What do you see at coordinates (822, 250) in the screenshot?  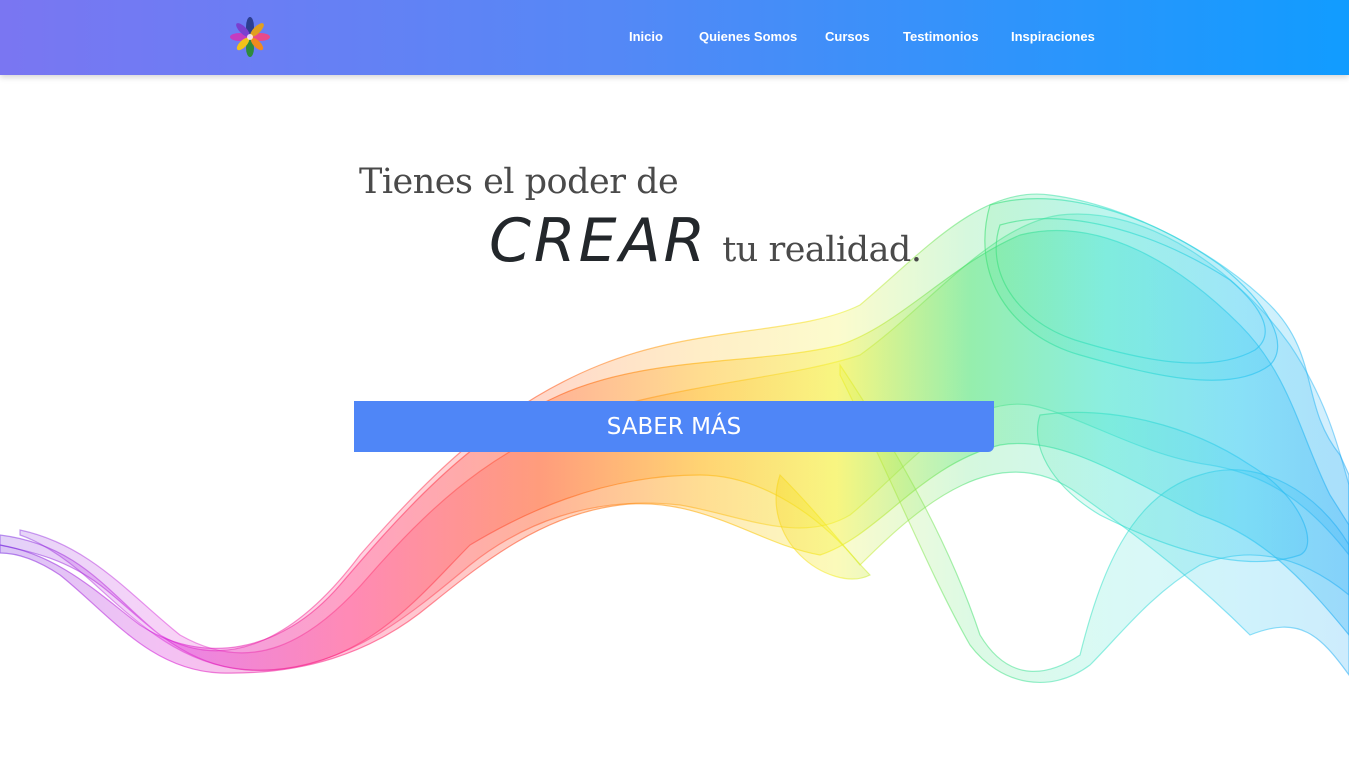 I see `hero-line-2-text: tu realidad.` at bounding box center [822, 250].